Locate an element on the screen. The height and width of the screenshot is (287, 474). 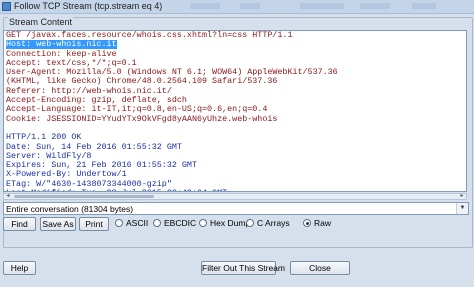
request-line-text: Referer: http://web-whois.nic.it/ is located at coordinates (89, 91).